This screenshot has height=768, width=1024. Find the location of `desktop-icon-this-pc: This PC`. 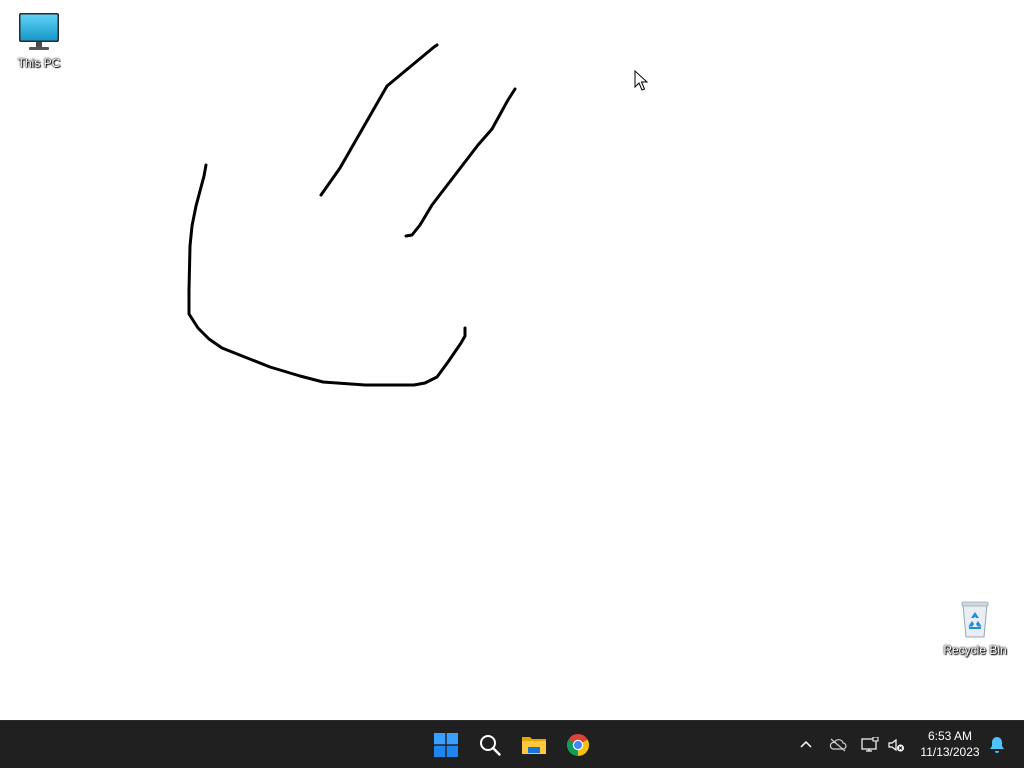

desktop-icon-this-pc: This PC is located at coordinates (39, 40).